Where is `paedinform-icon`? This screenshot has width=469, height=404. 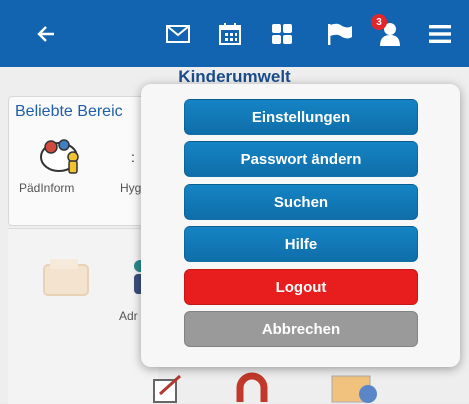
paedinform-icon is located at coordinates (61, 155).